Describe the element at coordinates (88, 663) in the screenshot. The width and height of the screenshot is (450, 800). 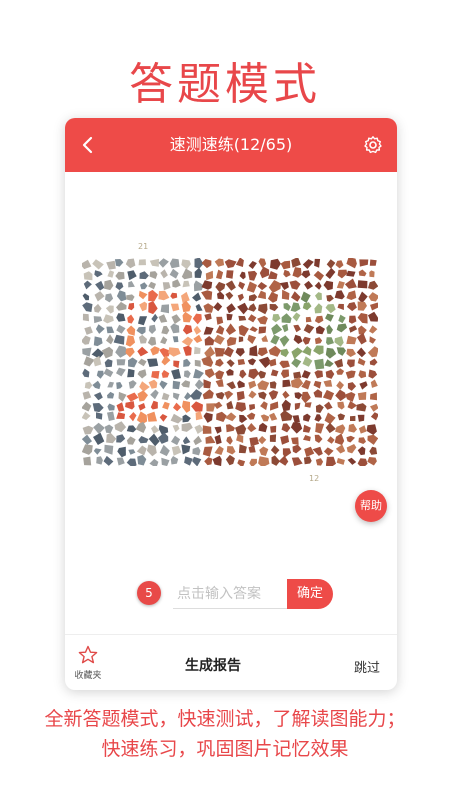
I see `favorites-button: 收藏夹` at that location.